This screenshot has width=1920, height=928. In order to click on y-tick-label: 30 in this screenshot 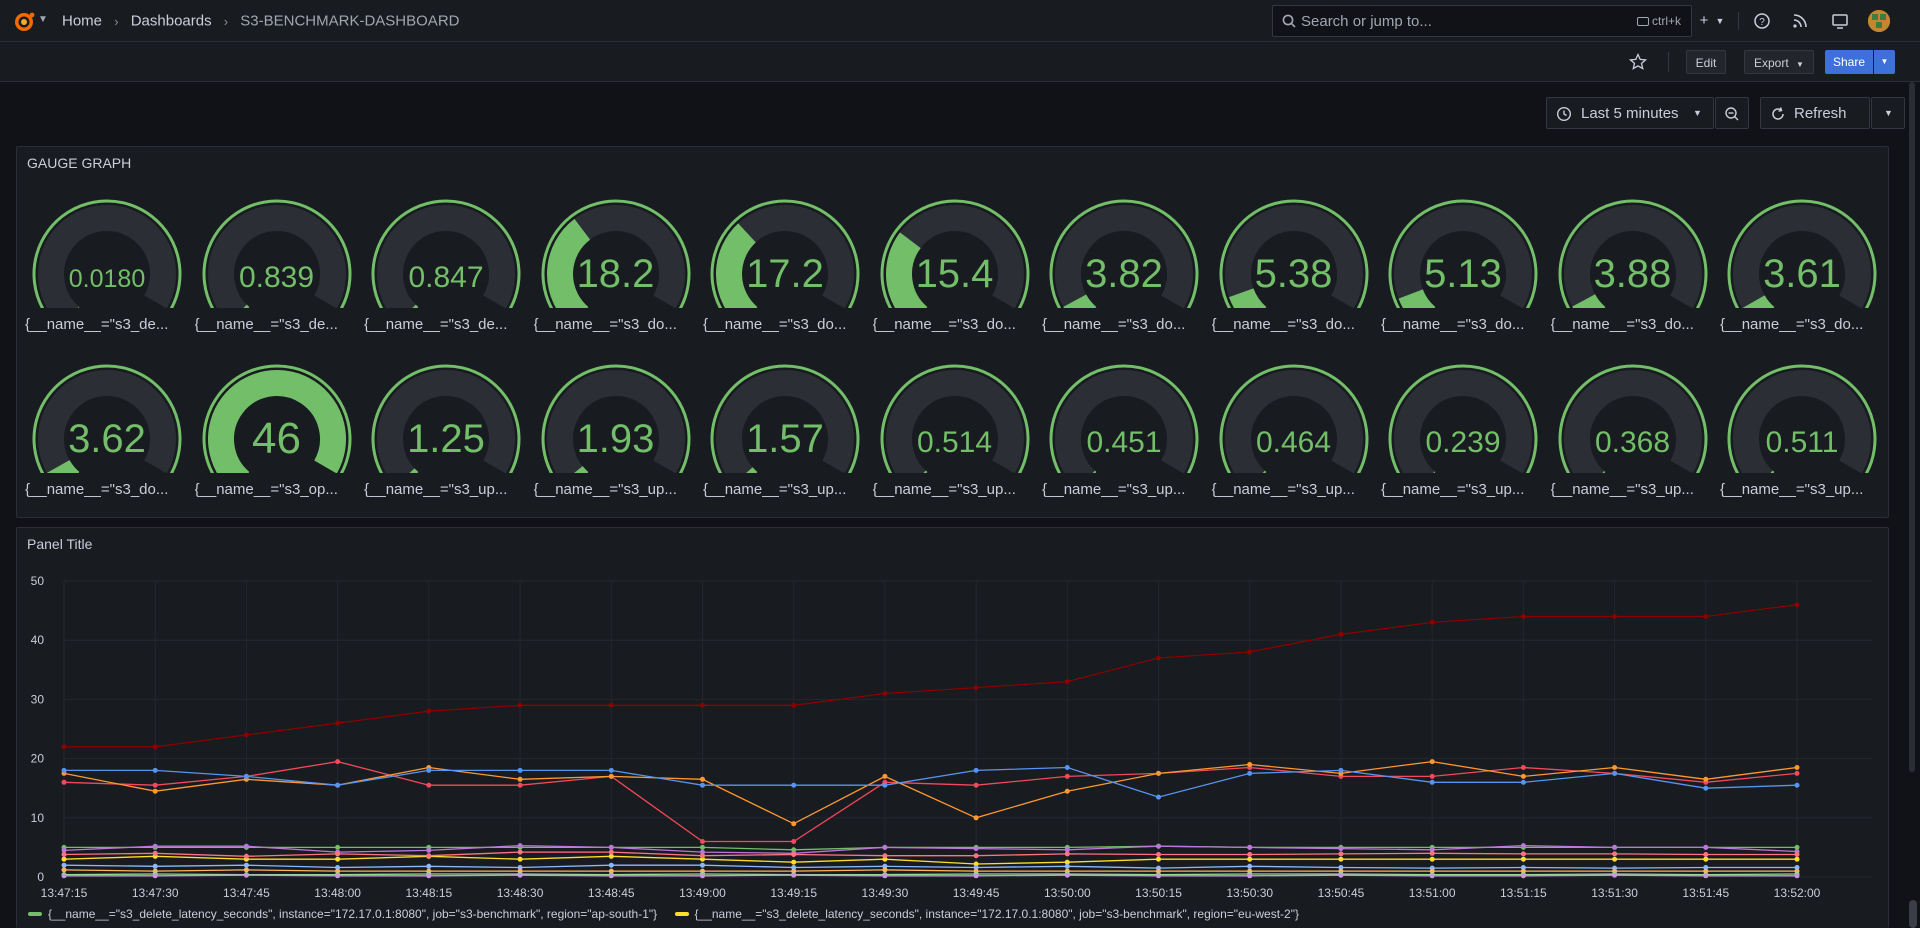, I will do `click(38, 699)`.